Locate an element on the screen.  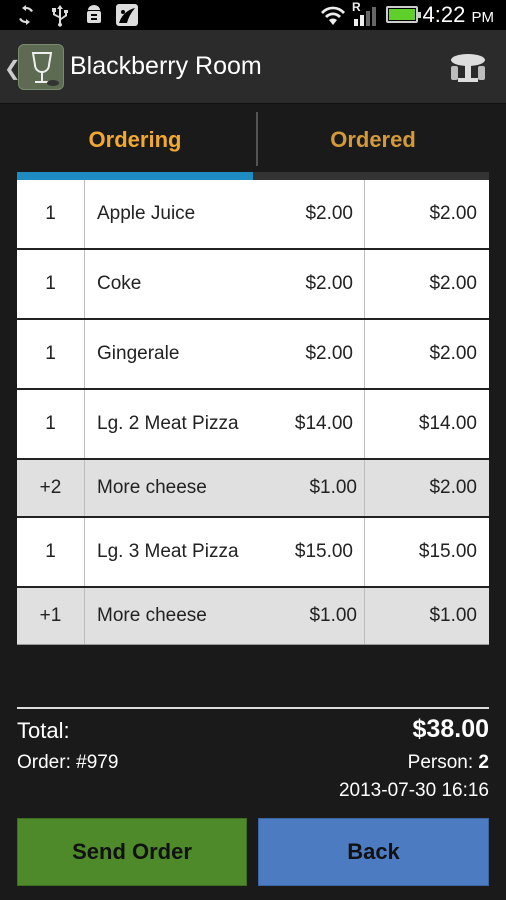
page-title: Blackberry Room is located at coordinates (166, 66).